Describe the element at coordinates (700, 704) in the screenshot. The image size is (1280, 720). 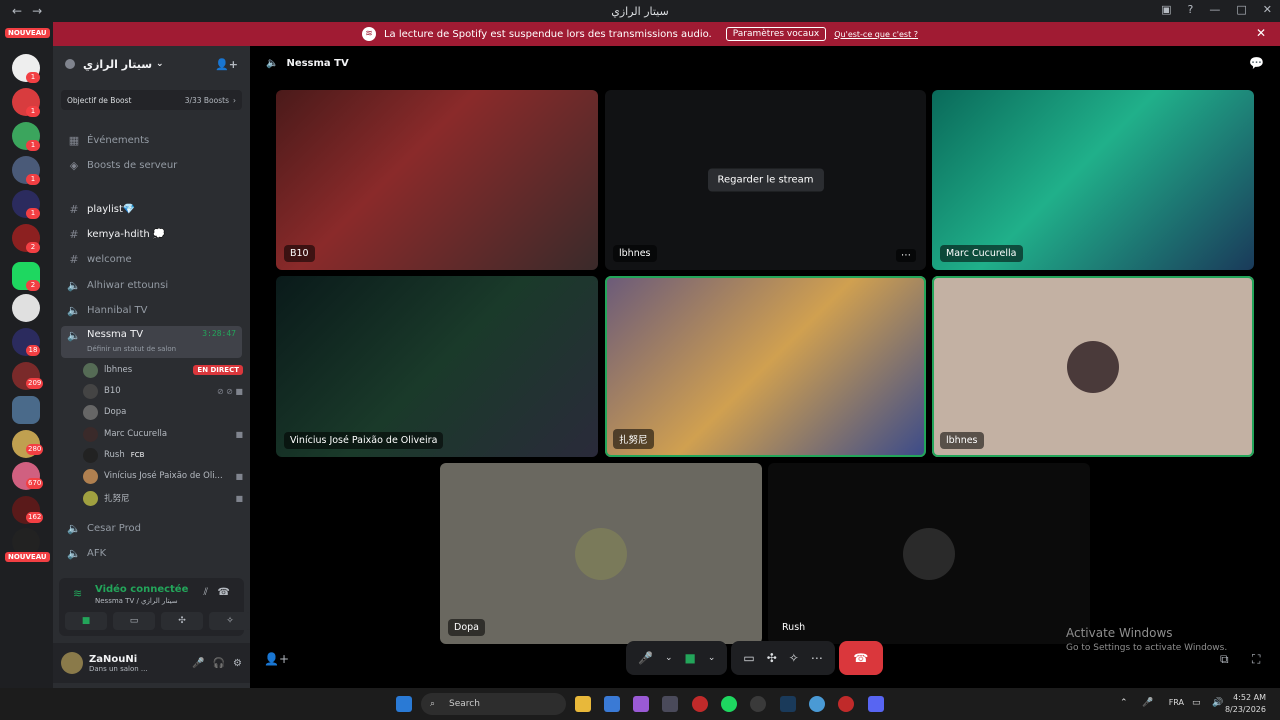
I see `opera-icon` at that location.